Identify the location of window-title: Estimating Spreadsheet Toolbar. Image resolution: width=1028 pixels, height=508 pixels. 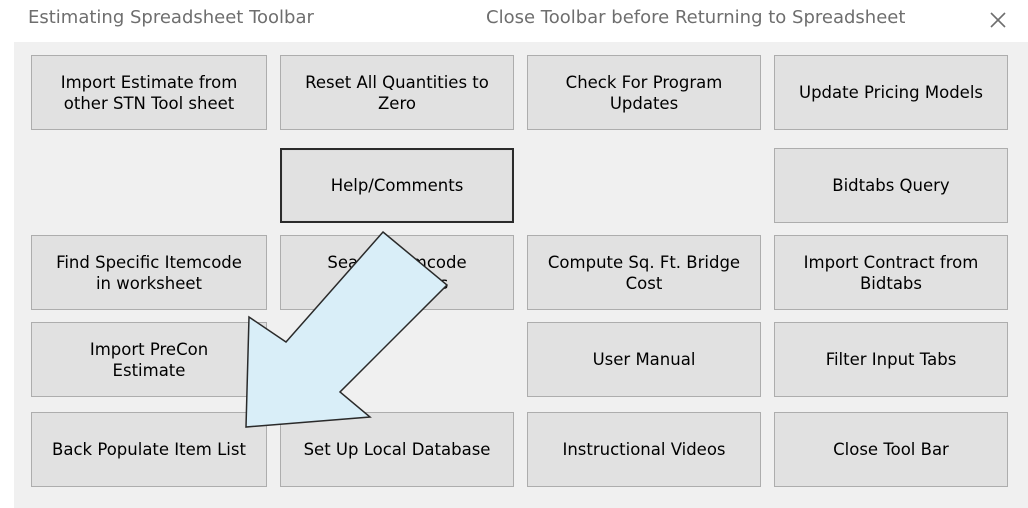
(171, 17).